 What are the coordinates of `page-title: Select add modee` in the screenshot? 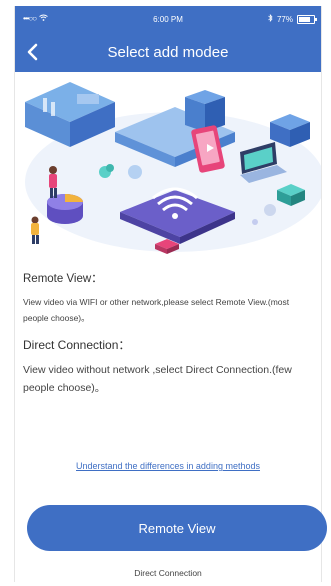 It's located at (168, 52).